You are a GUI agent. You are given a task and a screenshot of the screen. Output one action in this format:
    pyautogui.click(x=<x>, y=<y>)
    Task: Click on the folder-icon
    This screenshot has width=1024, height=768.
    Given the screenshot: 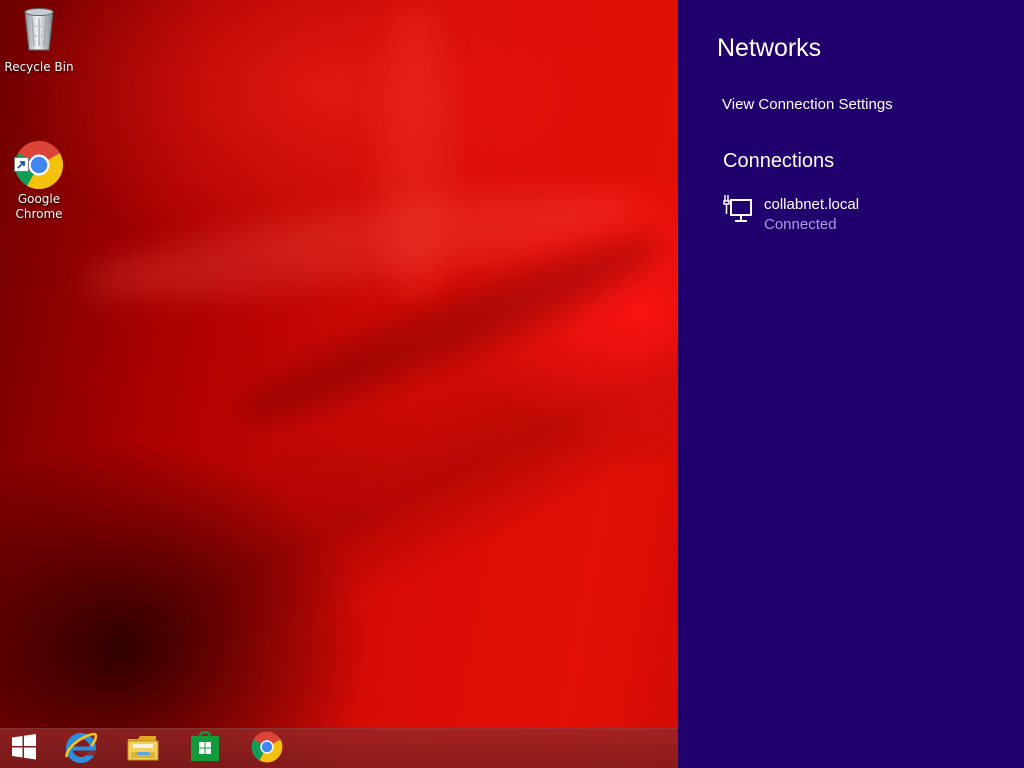 What is the action you would take?
    pyautogui.click(x=143, y=749)
    